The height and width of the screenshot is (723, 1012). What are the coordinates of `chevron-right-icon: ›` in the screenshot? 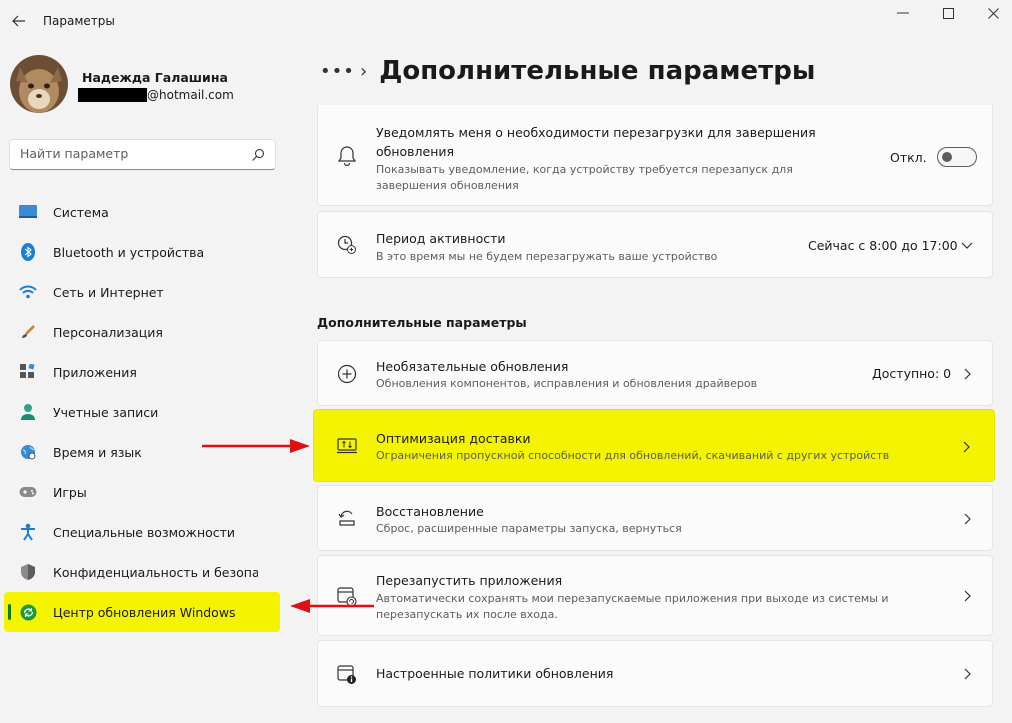 It's located at (364, 71).